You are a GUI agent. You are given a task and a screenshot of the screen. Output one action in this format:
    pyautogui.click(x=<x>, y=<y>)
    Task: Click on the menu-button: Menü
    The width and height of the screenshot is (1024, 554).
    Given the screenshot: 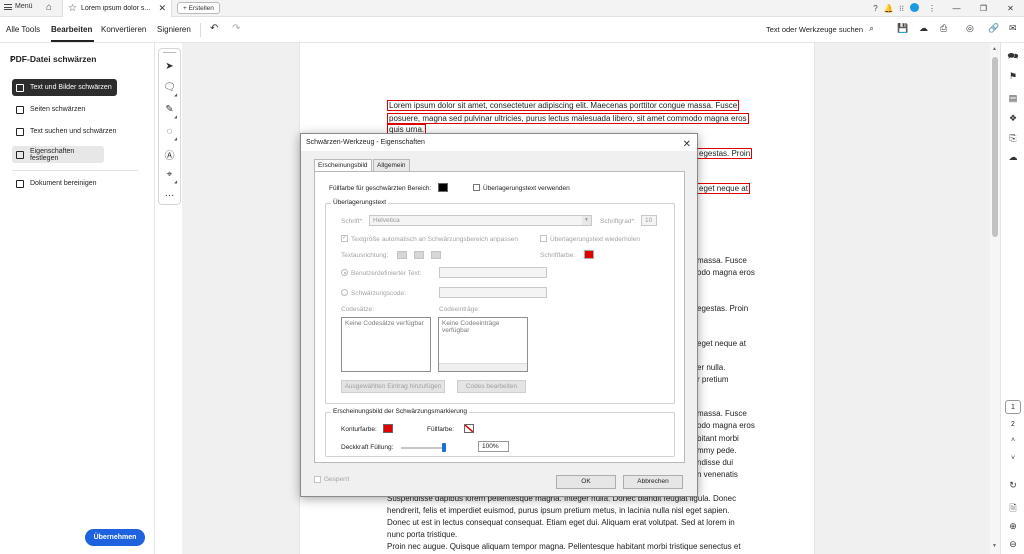 What is the action you would take?
    pyautogui.click(x=18, y=6)
    